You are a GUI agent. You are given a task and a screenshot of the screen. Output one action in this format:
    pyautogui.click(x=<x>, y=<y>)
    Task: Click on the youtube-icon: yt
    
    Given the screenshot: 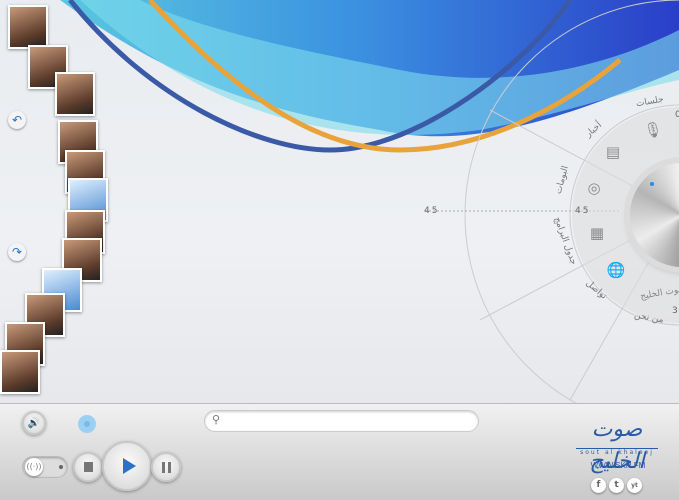 What is the action you would take?
    pyautogui.click(x=634, y=485)
    